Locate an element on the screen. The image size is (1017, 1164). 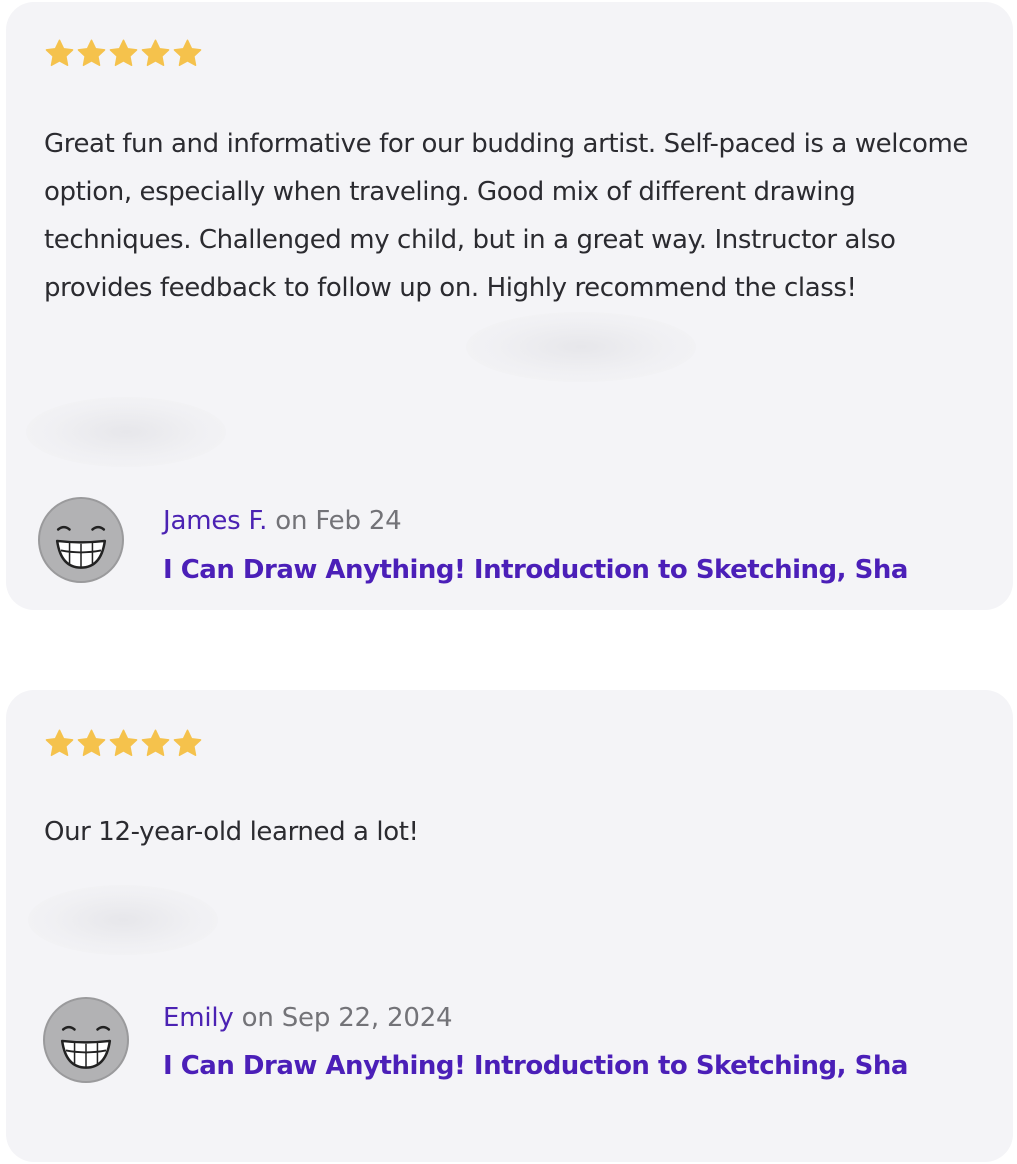
review-text: Our 12-year-old learned a lot! is located at coordinates (231, 832).